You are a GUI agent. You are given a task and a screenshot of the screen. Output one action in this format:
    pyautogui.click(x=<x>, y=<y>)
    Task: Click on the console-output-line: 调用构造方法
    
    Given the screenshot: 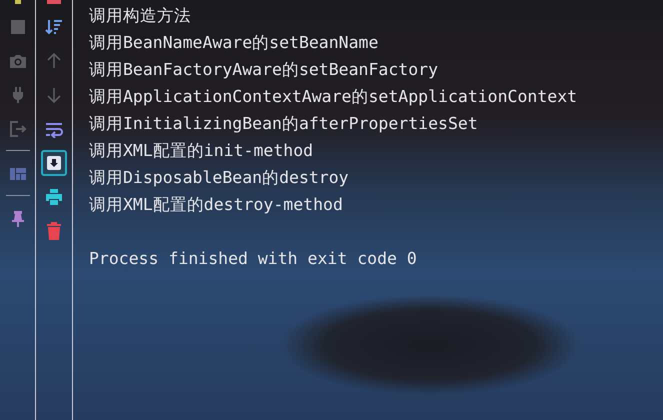 What is the action you would take?
    pyautogui.click(x=140, y=16)
    